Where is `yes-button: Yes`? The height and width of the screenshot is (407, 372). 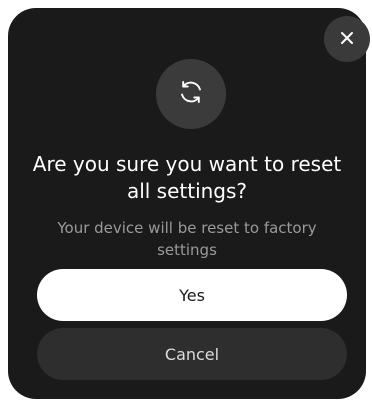
yes-button: Yes is located at coordinates (192, 295).